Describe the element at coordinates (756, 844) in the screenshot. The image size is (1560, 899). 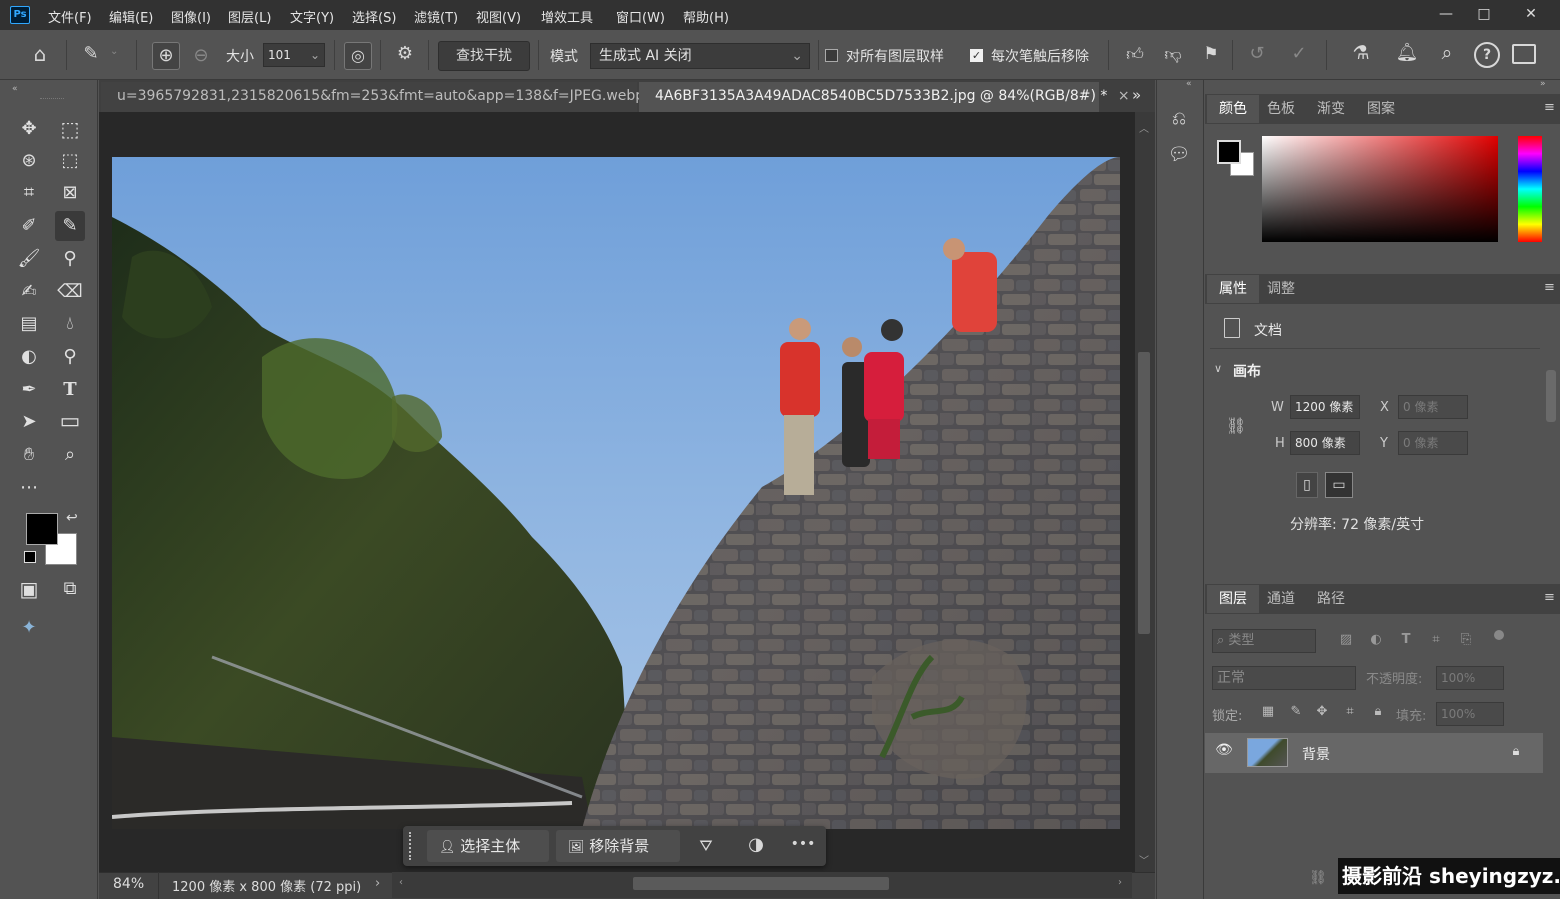
I see `adjust-icon: ◑` at that location.